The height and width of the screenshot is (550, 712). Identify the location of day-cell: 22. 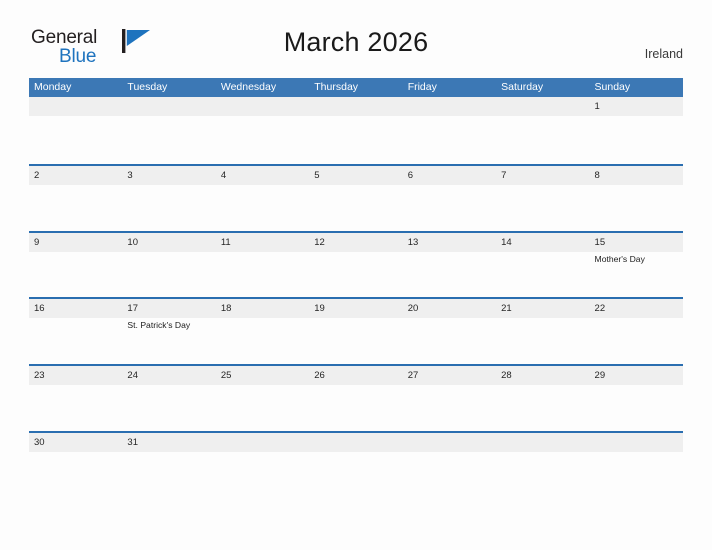
(636, 331).